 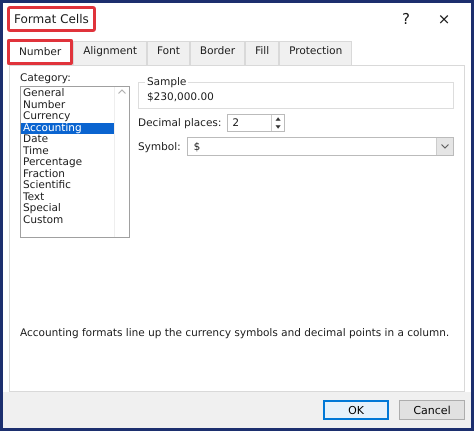 I want to click on list-item: Accounting, so click(x=67, y=128).